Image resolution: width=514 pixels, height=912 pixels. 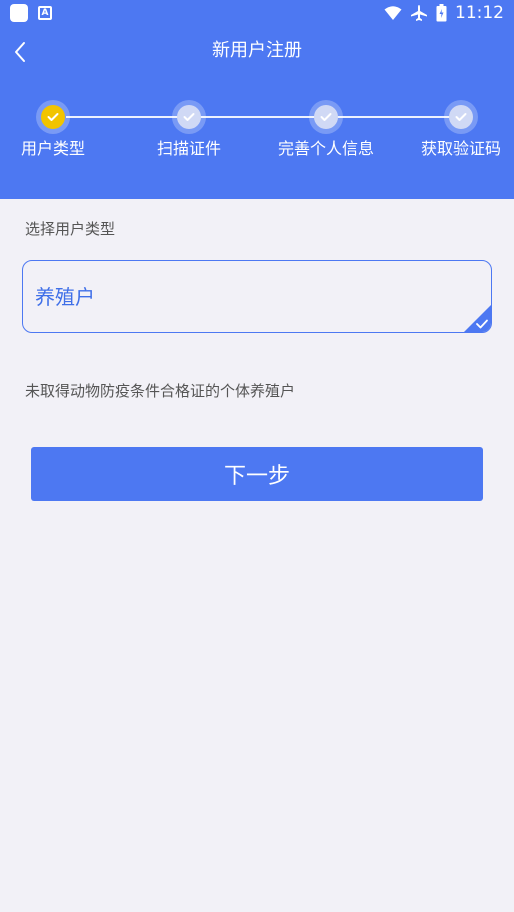 I want to click on battery-icon, so click(x=441, y=13).